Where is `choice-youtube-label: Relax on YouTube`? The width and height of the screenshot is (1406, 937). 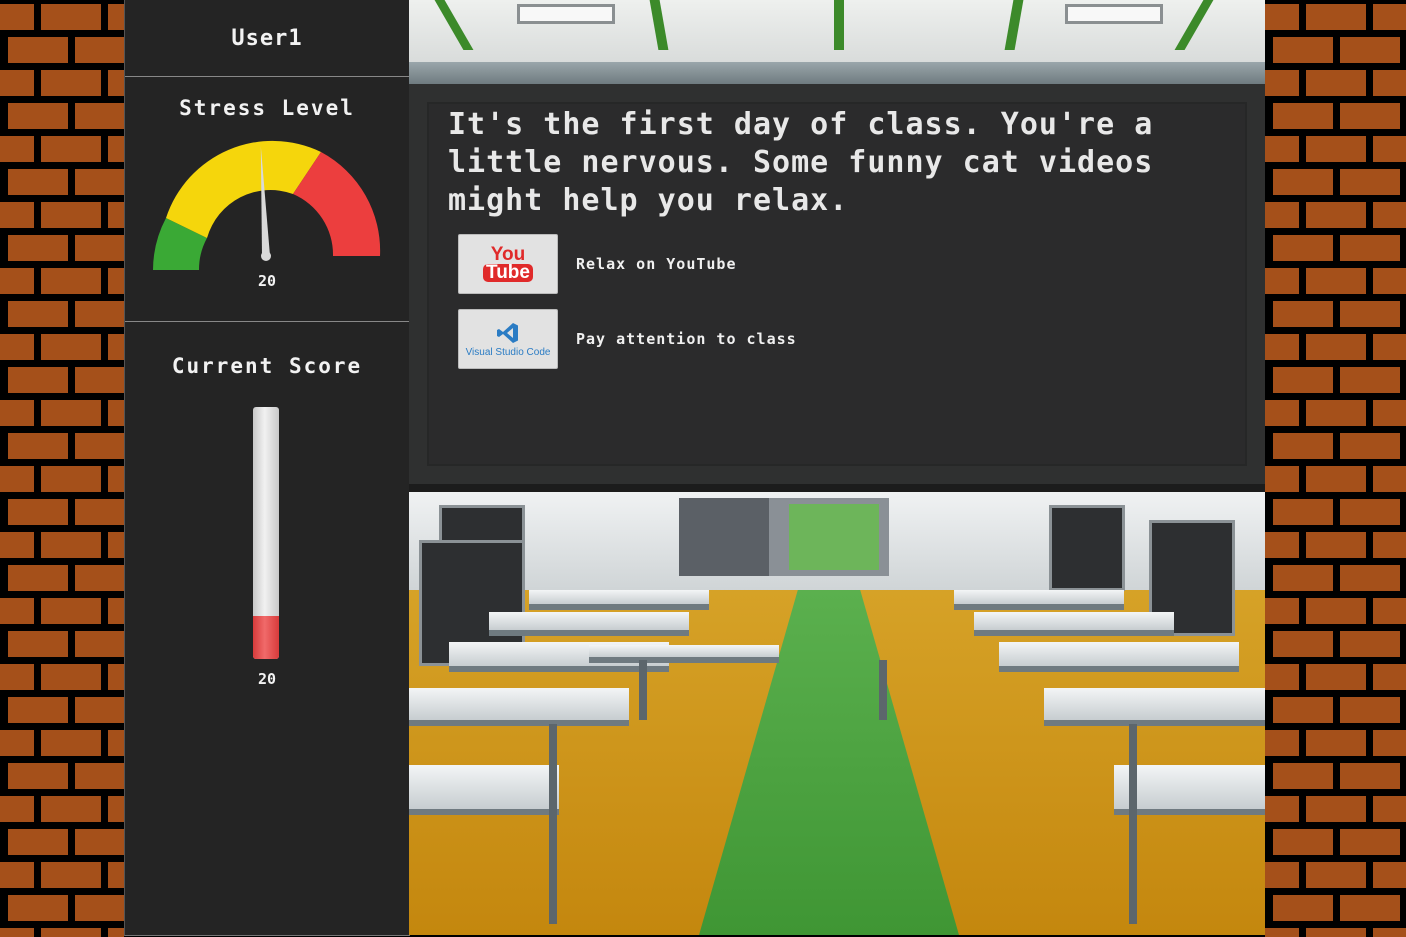 choice-youtube-label: Relax on YouTube is located at coordinates (656, 264).